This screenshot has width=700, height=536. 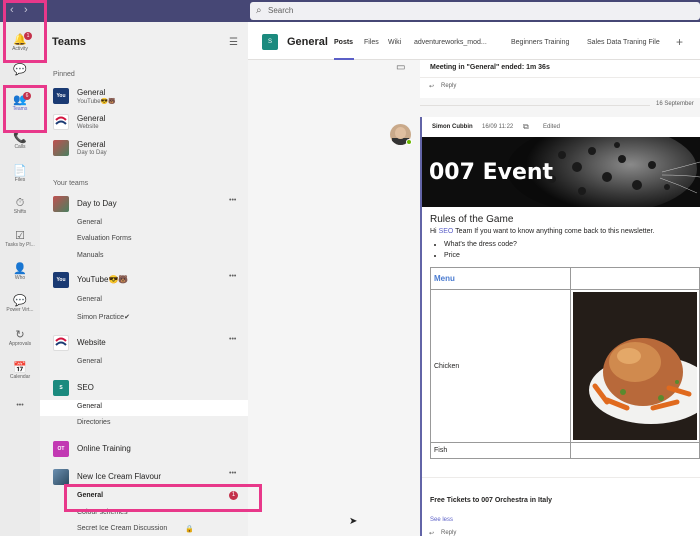 I want to click on copy-icon: ⧉, so click(x=526, y=127).